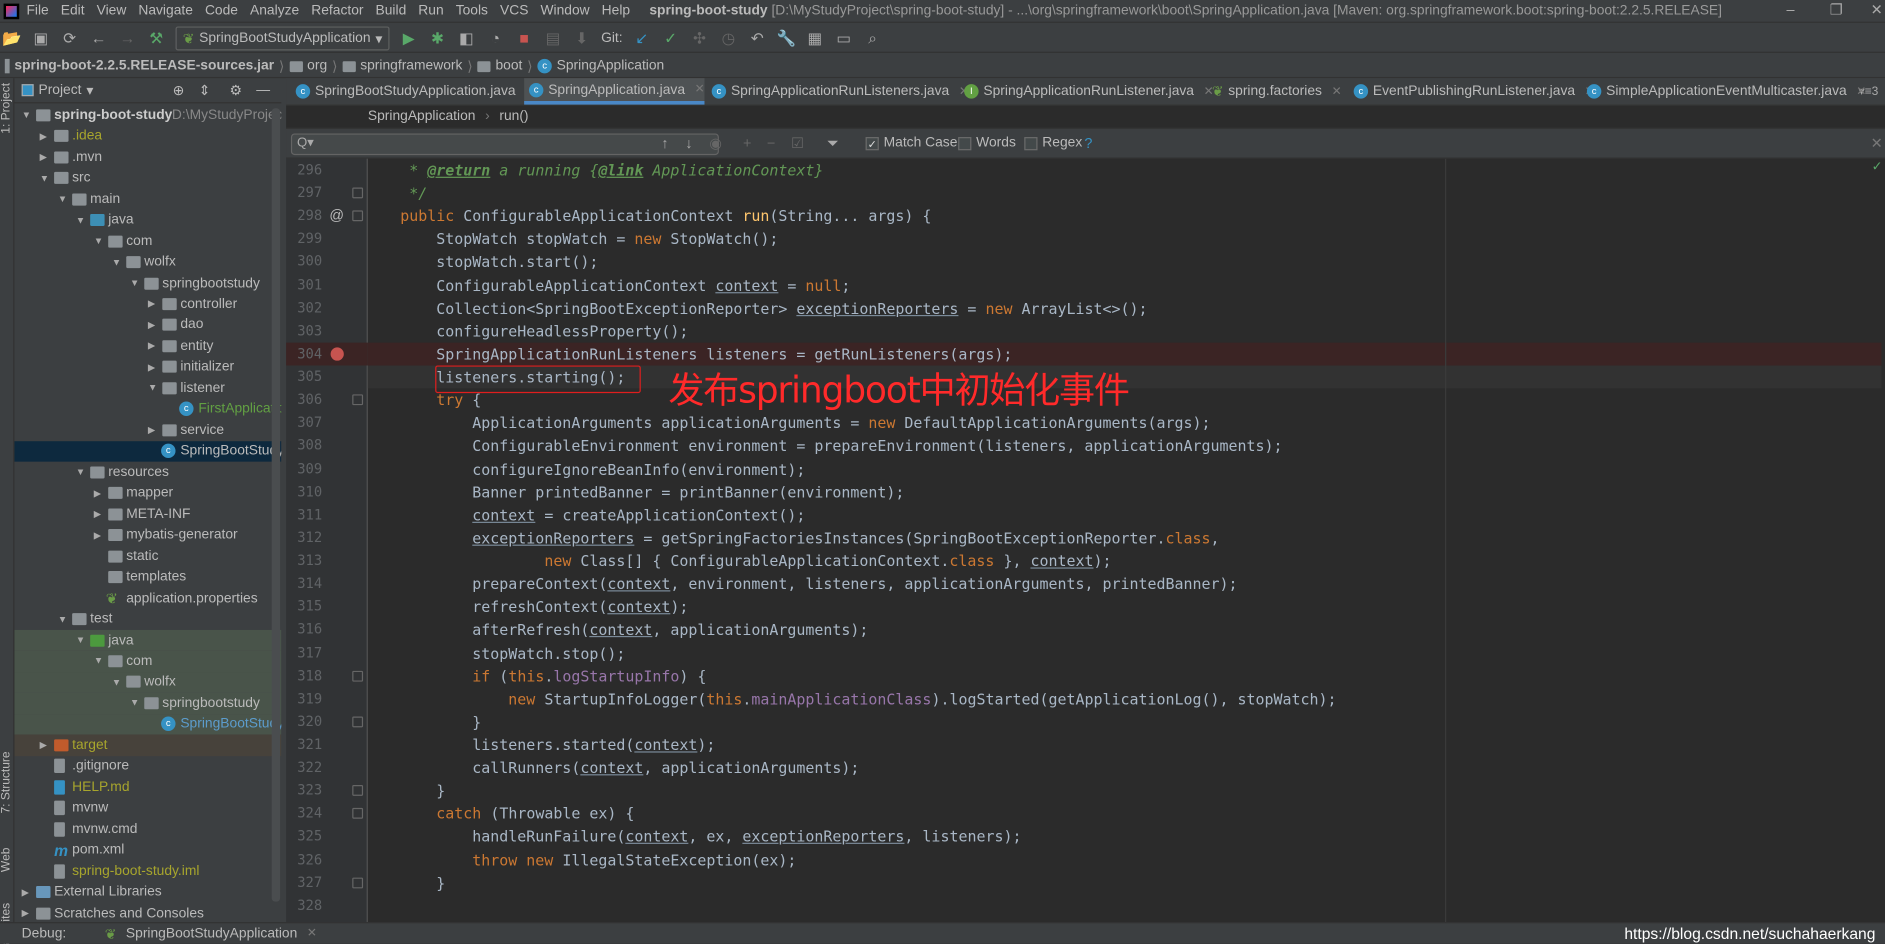 The image size is (1885, 944). What do you see at coordinates (670, 37) in the screenshot?
I see `git-commit-icon: ✓` at bounding box center [670, 37].